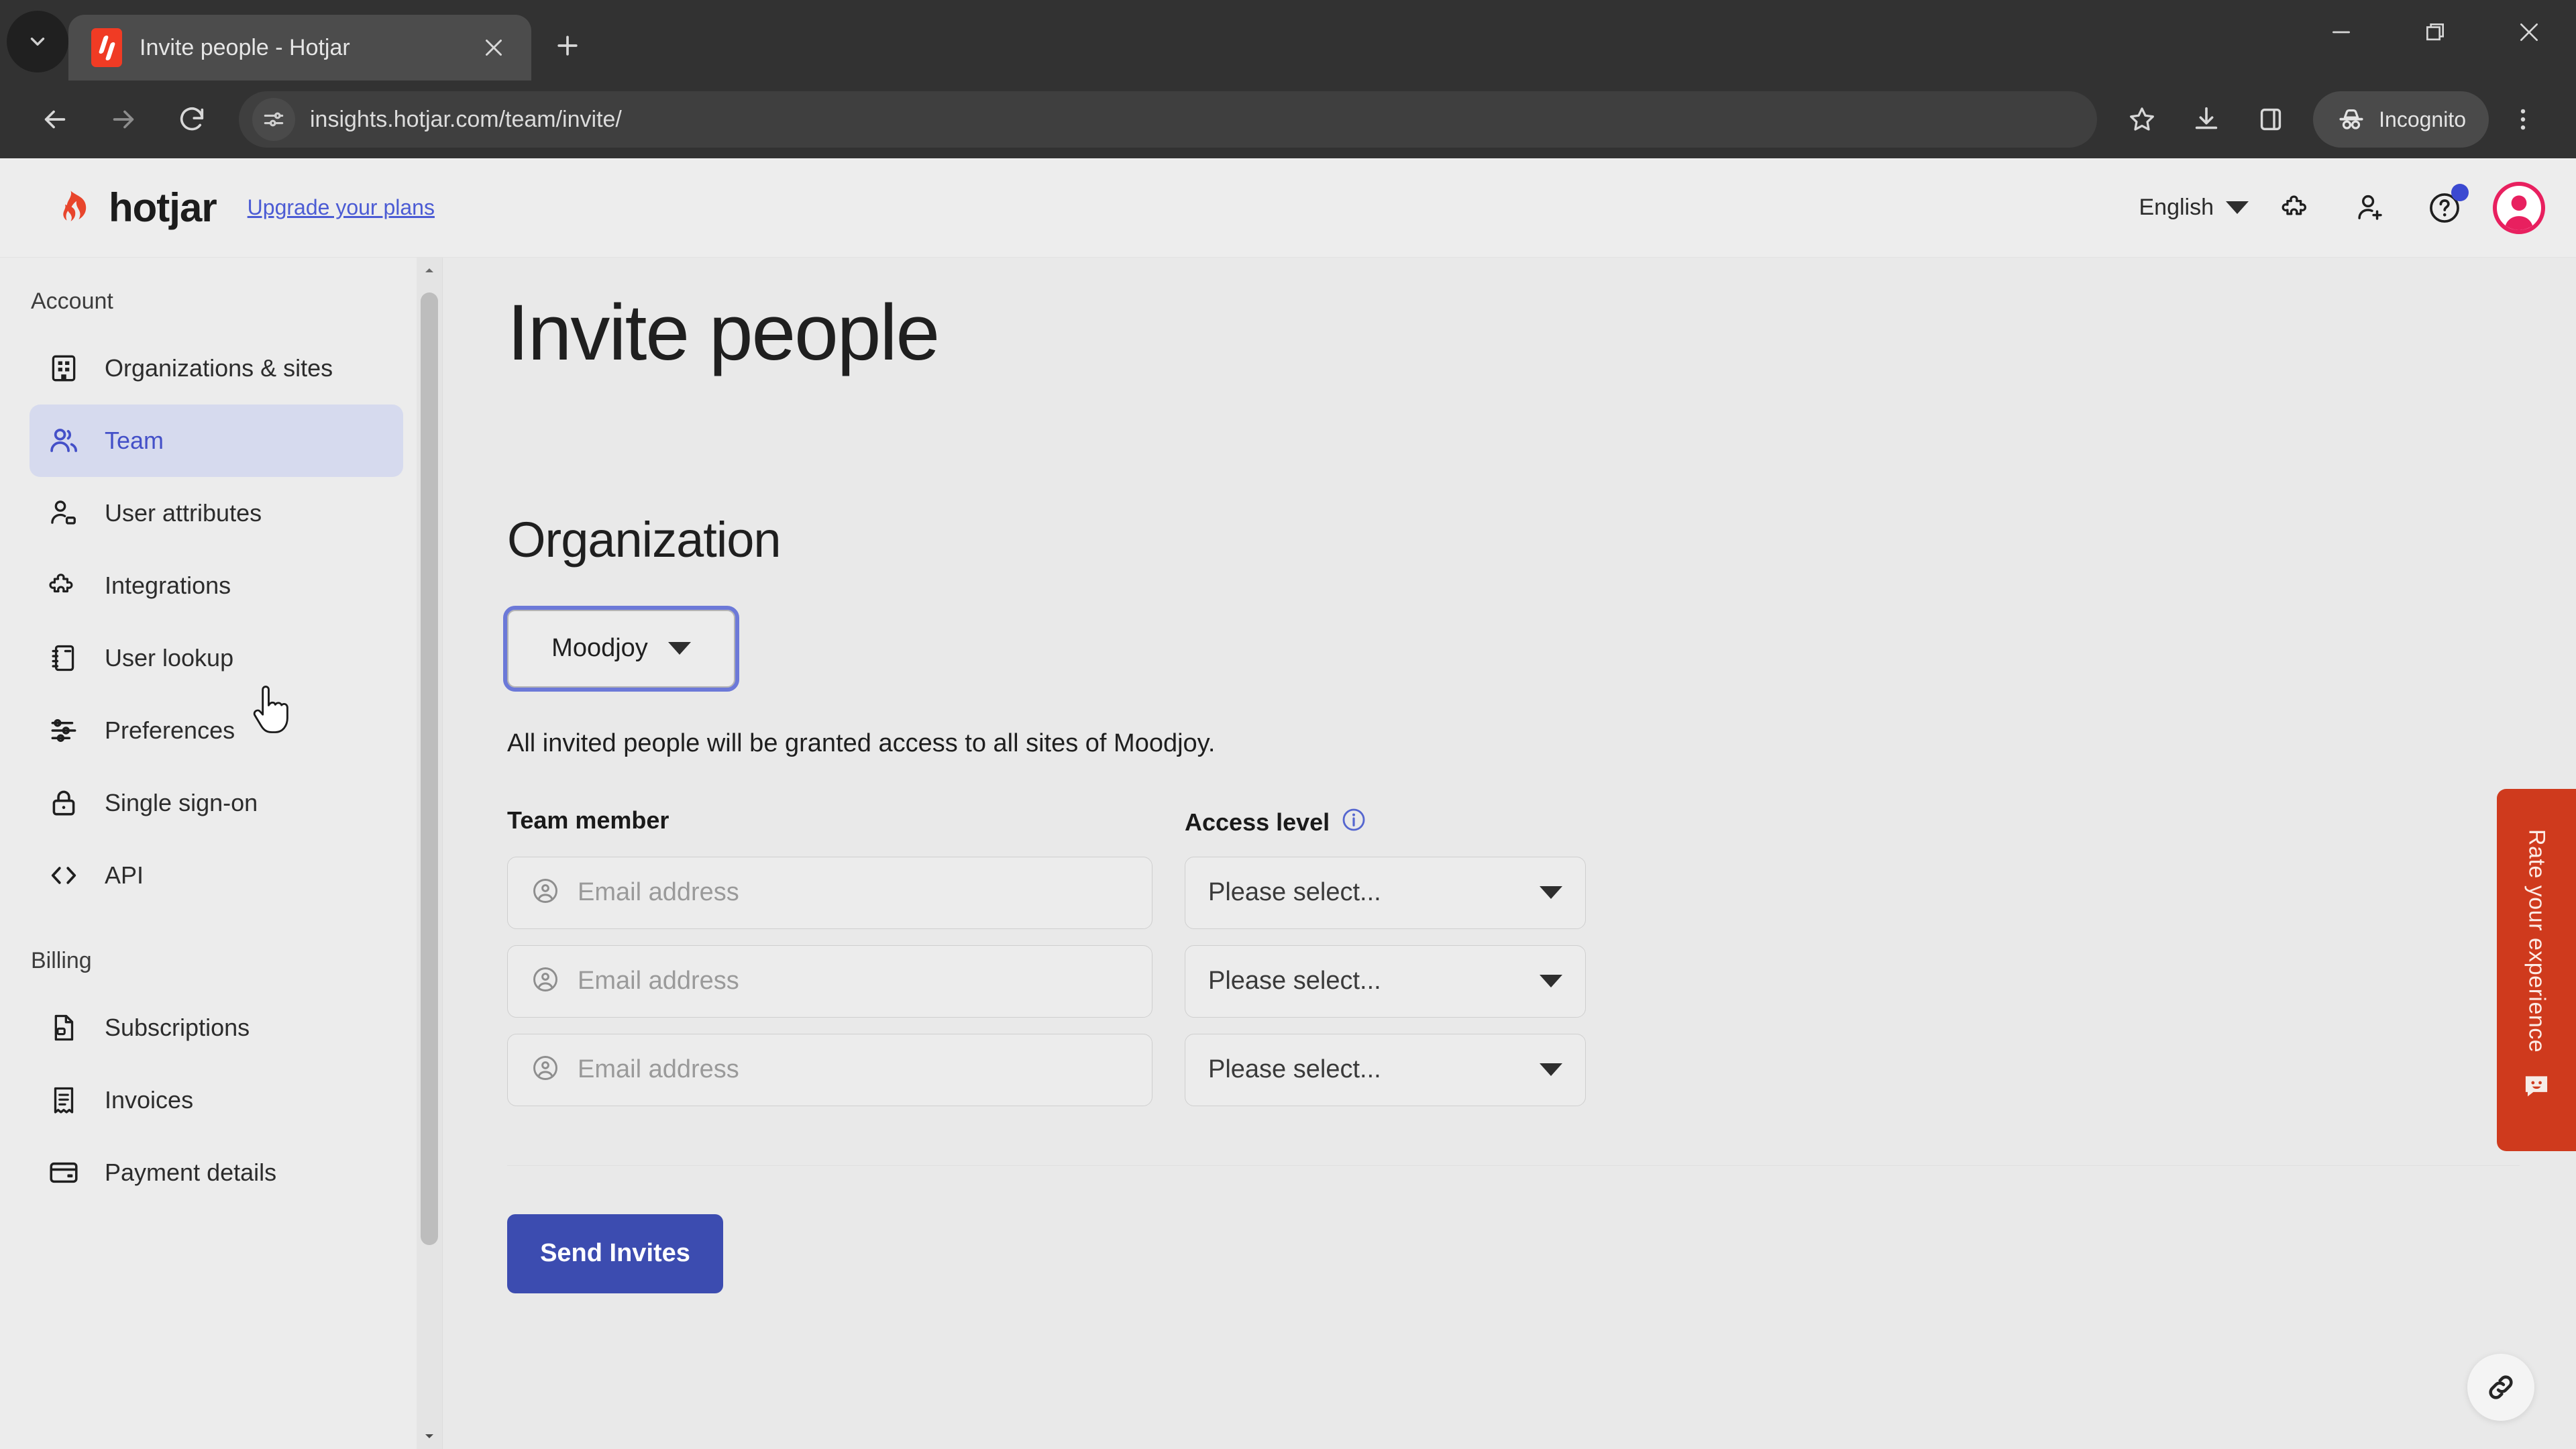  I want to click on address-bar: insights.hotjar.com/team/invite/, so click(1168, 119).